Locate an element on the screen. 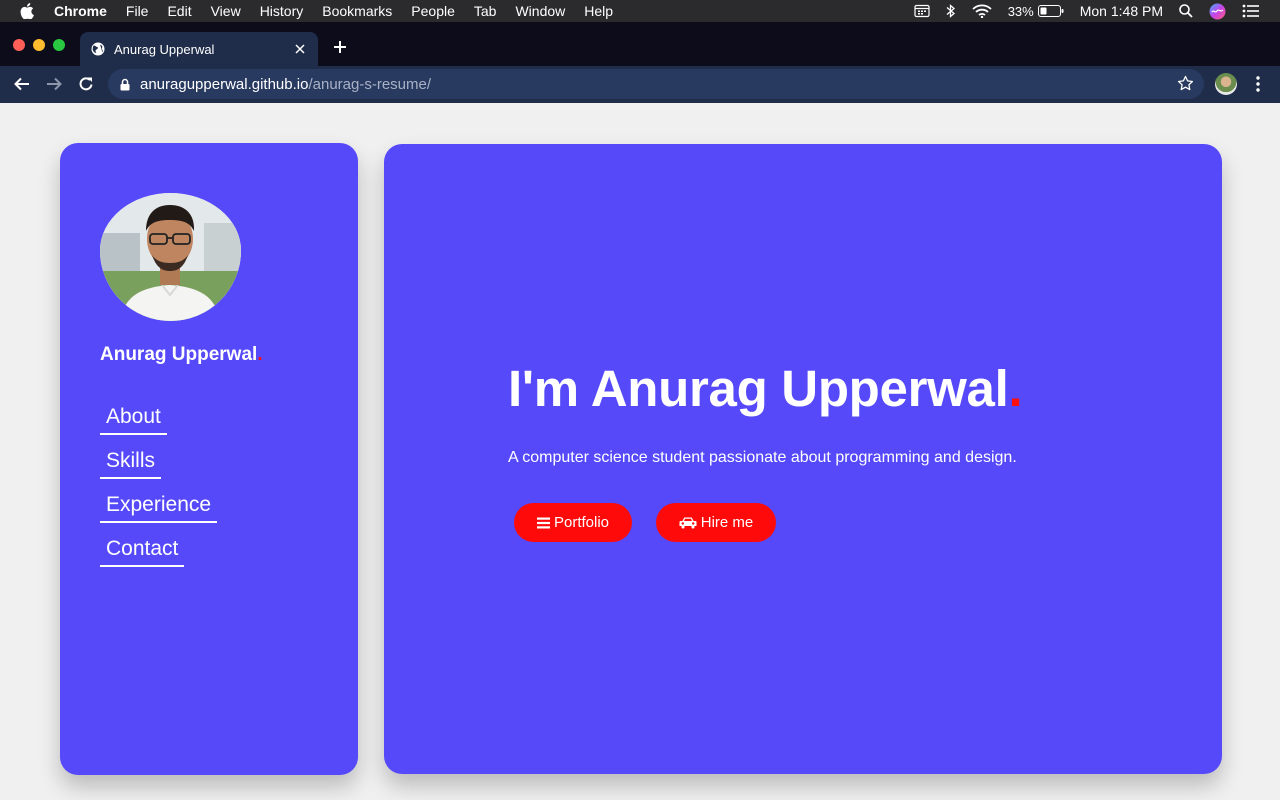 This screenshot has height=800, width=1280. minimize-window-button is located at coordinates (39, 45).